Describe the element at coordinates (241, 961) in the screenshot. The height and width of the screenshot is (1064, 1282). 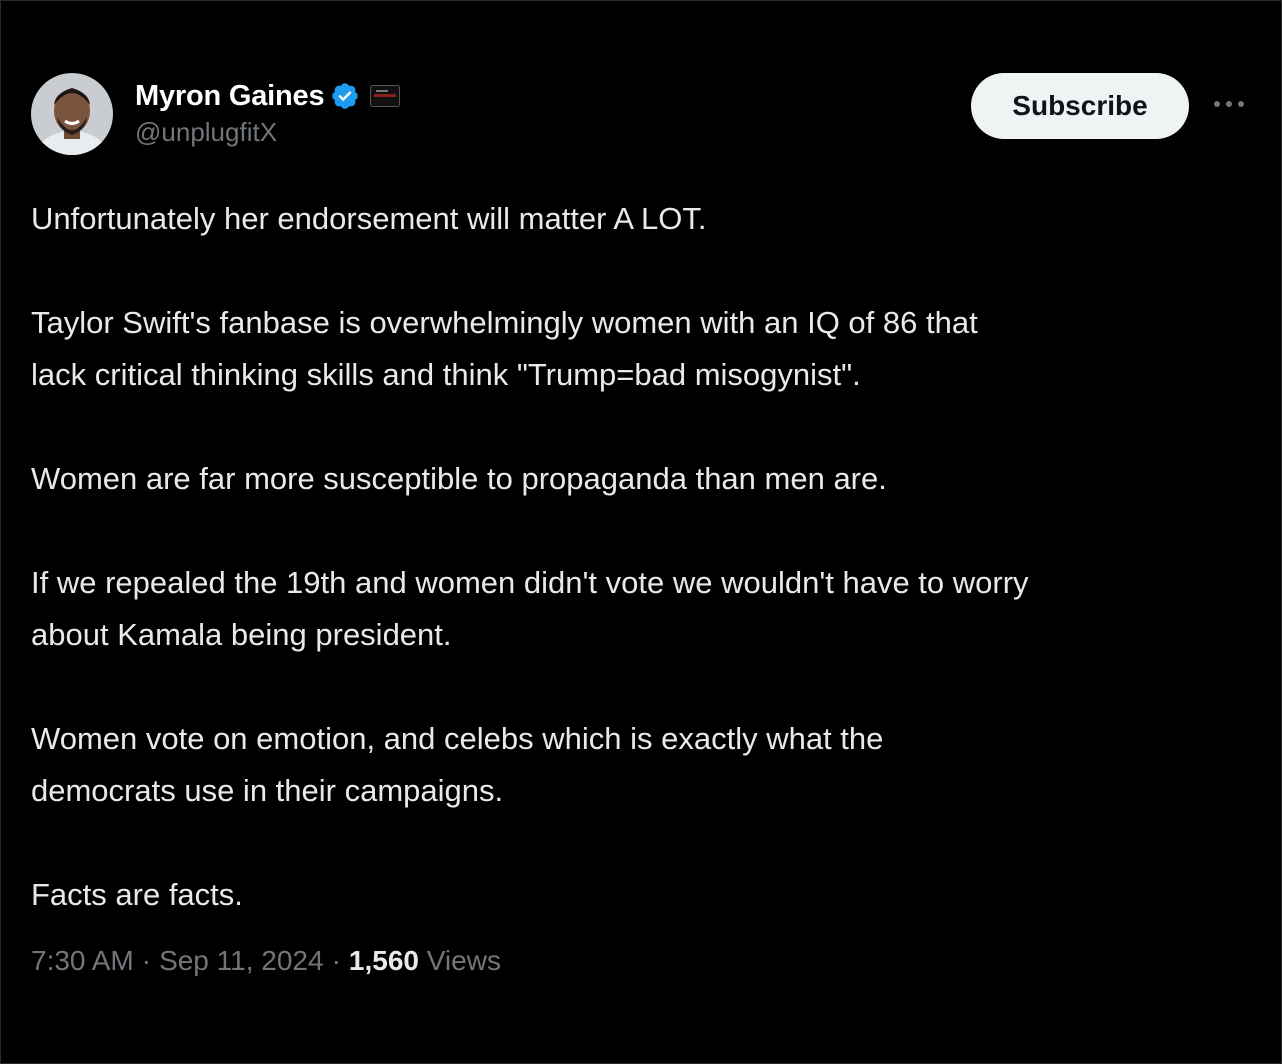
I see `post-date: Sep 11, 2024` at that location.